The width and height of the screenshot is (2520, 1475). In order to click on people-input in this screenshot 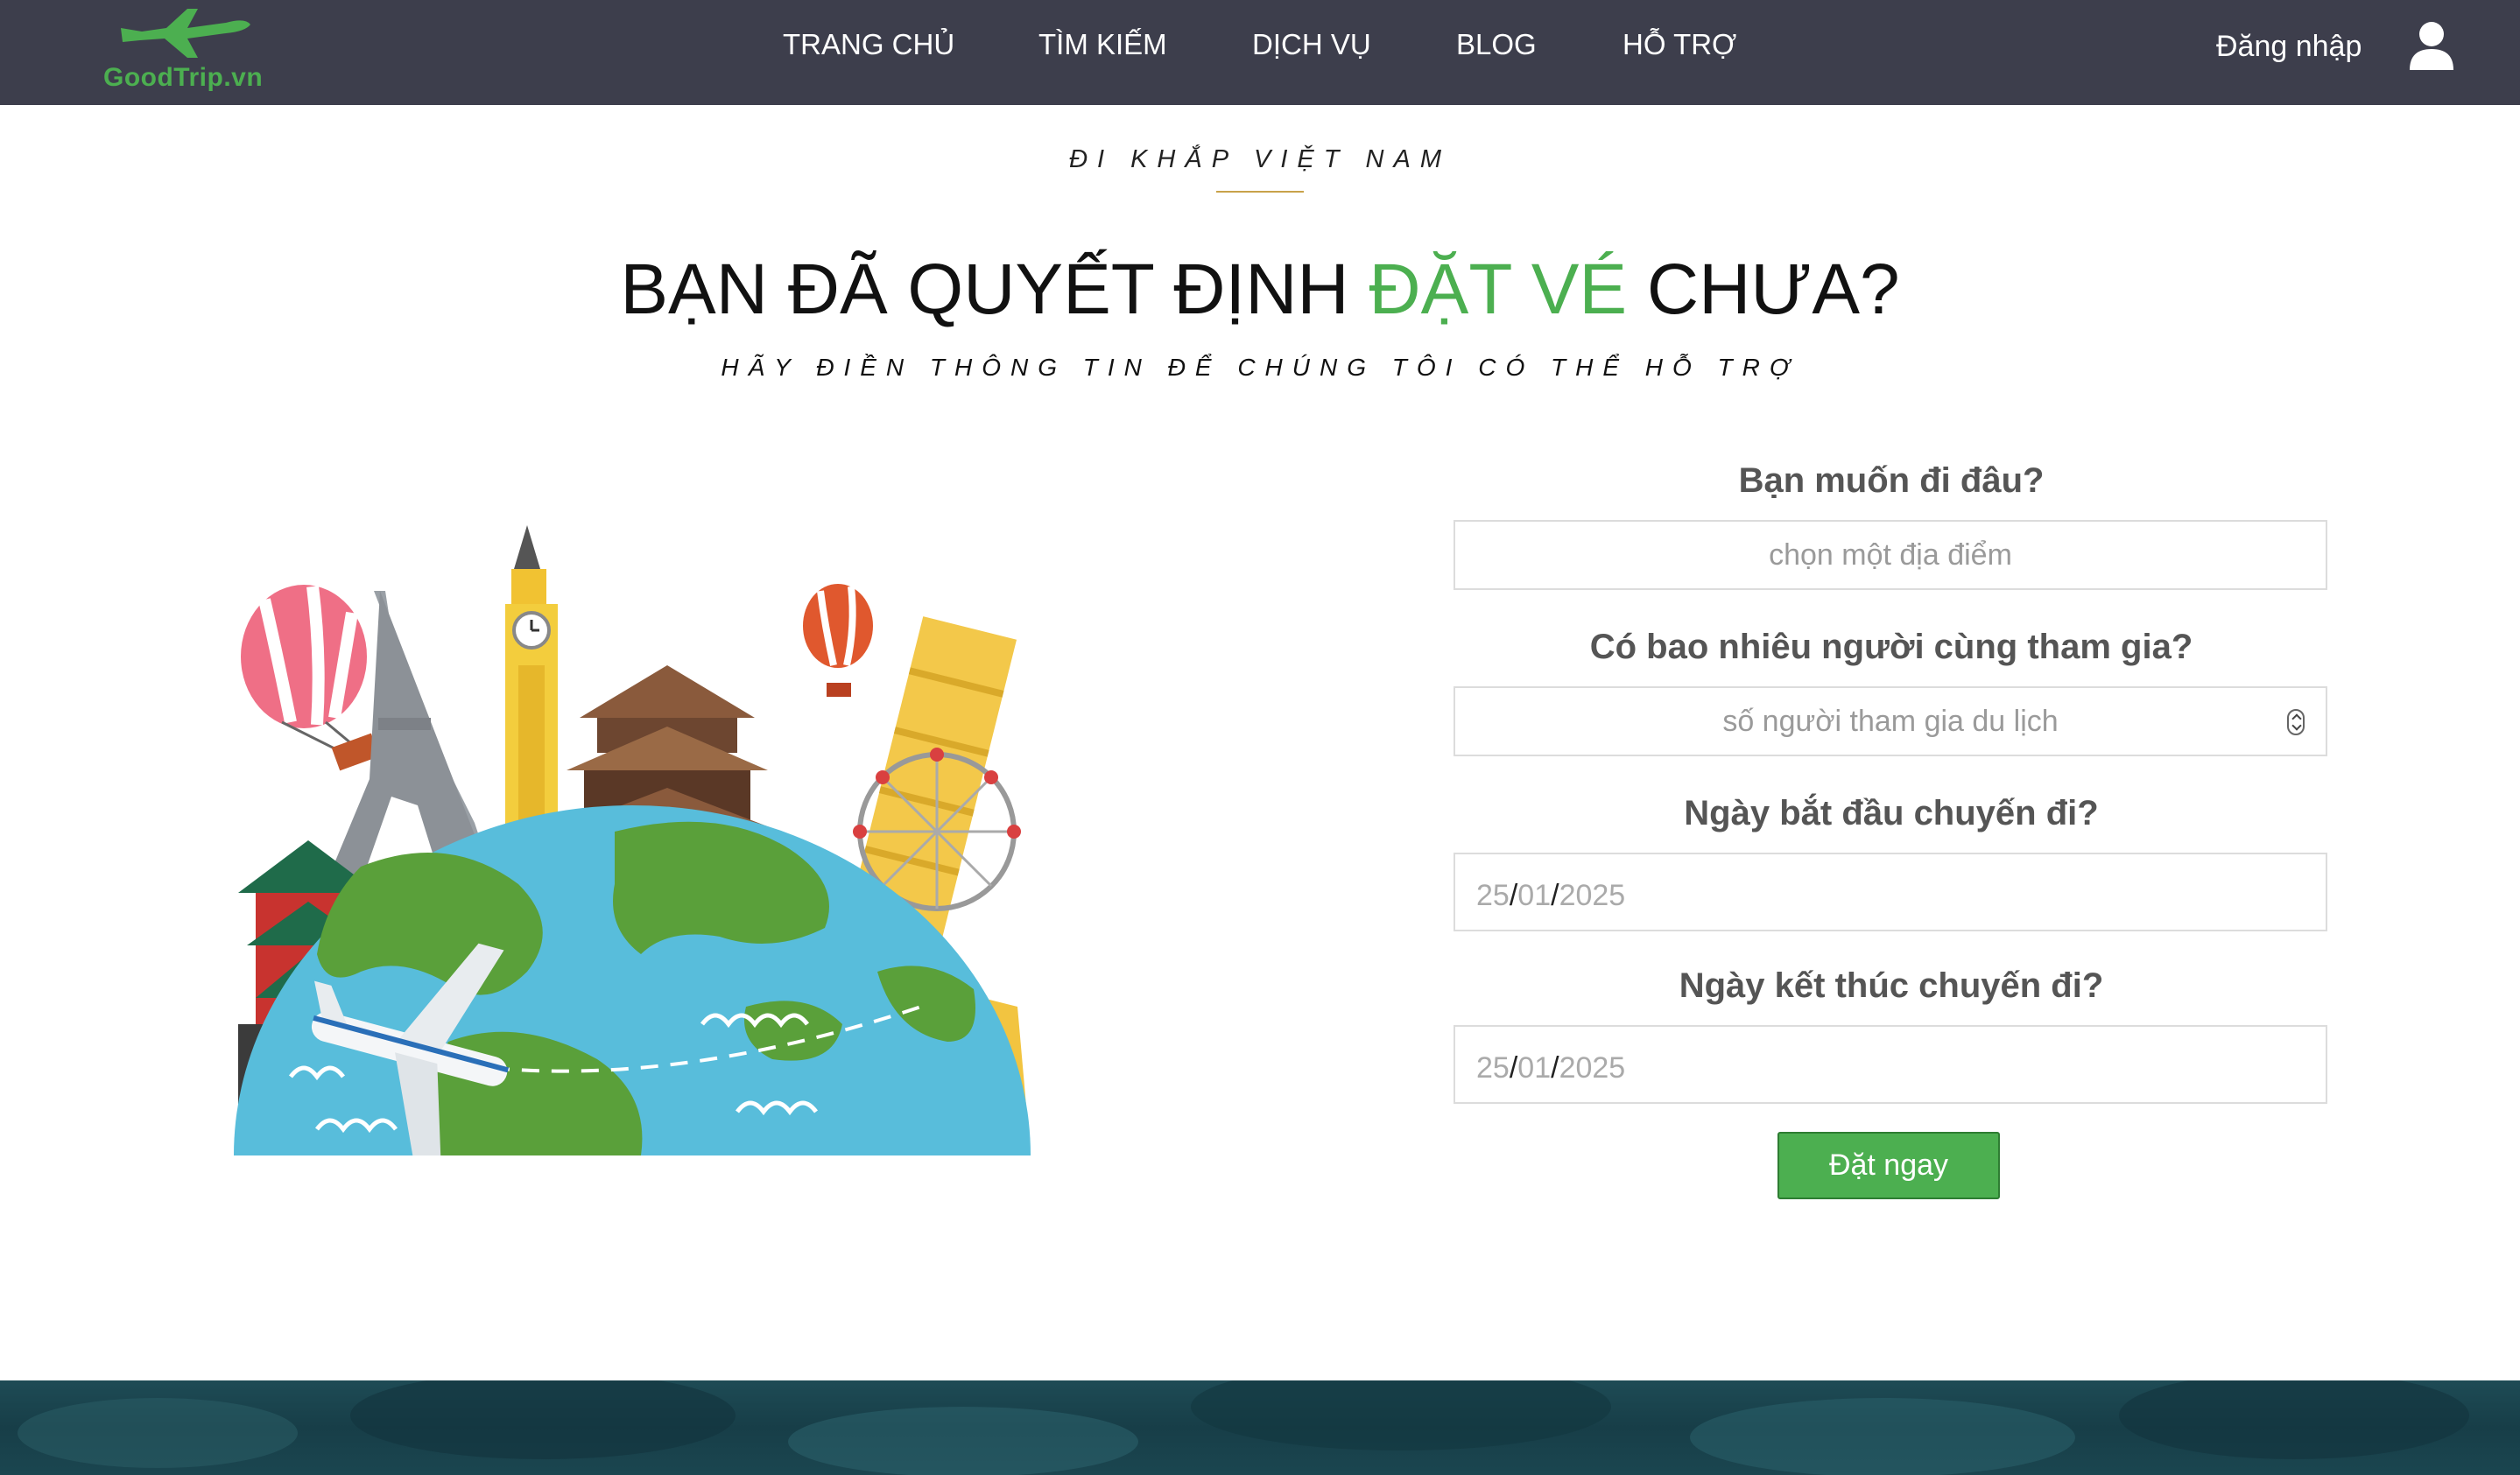, I will do `click(1890, 721)`.